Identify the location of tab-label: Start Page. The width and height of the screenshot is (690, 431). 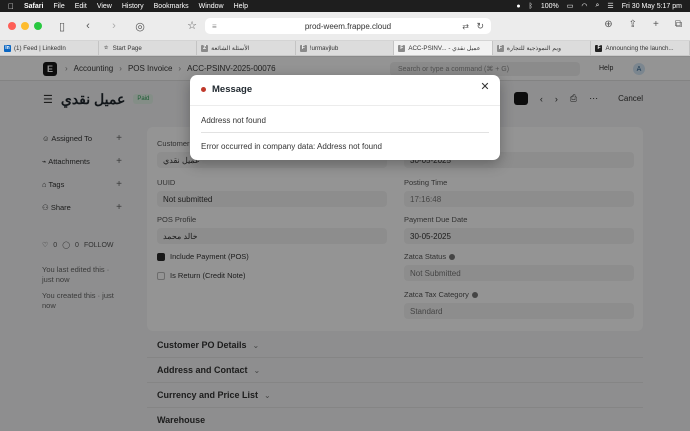
(127, 48).